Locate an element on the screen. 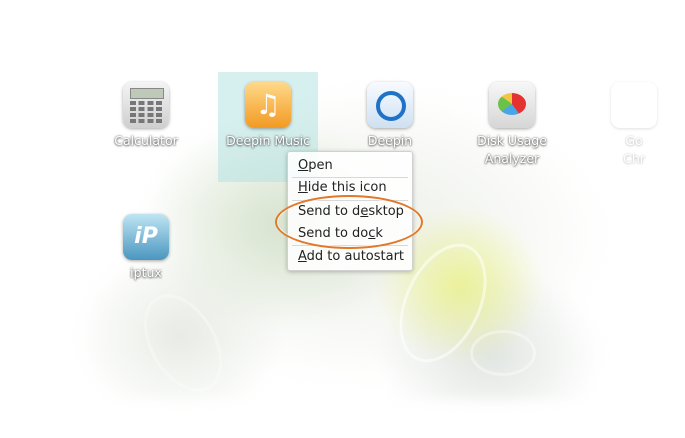  chrome-icon is located at coordinates (634, 105).